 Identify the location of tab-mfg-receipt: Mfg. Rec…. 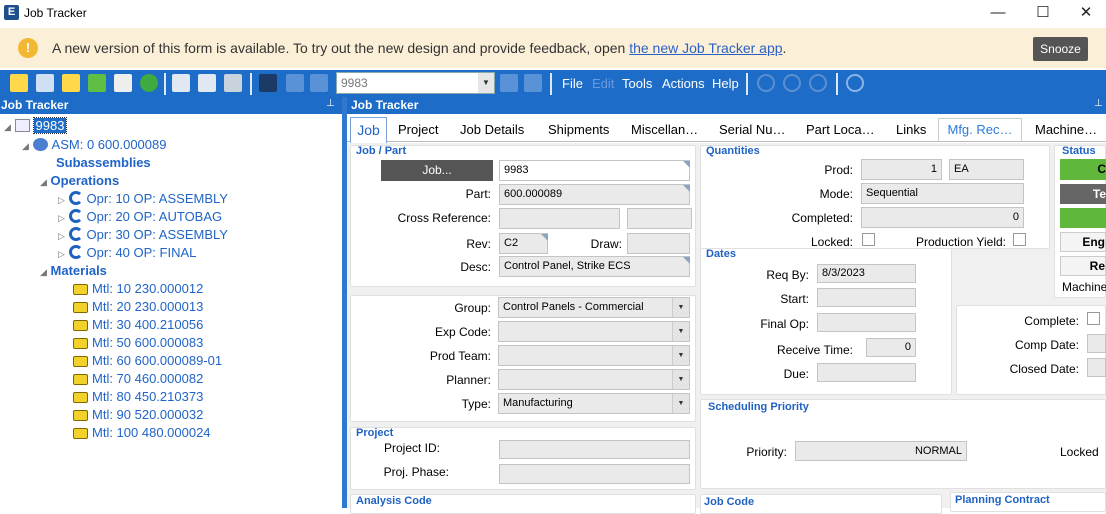
(980, 130).